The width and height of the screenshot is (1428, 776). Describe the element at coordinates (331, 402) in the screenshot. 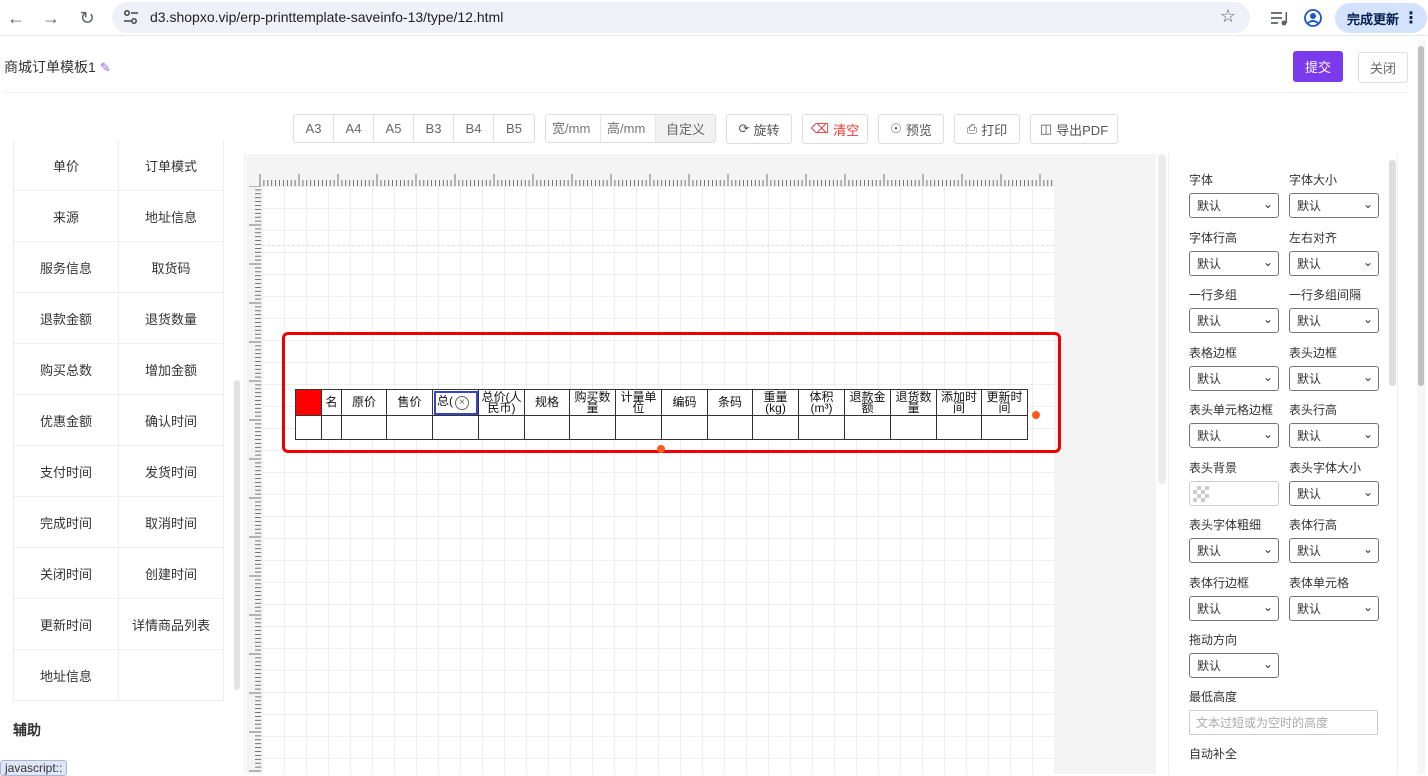

I see `table-header-cell: 名` at that location.